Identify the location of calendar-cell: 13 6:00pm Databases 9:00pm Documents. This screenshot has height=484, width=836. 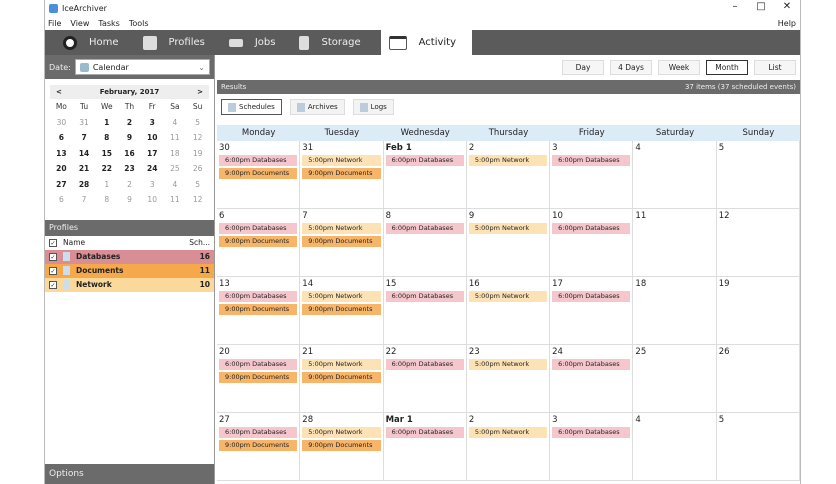
(259, 311).